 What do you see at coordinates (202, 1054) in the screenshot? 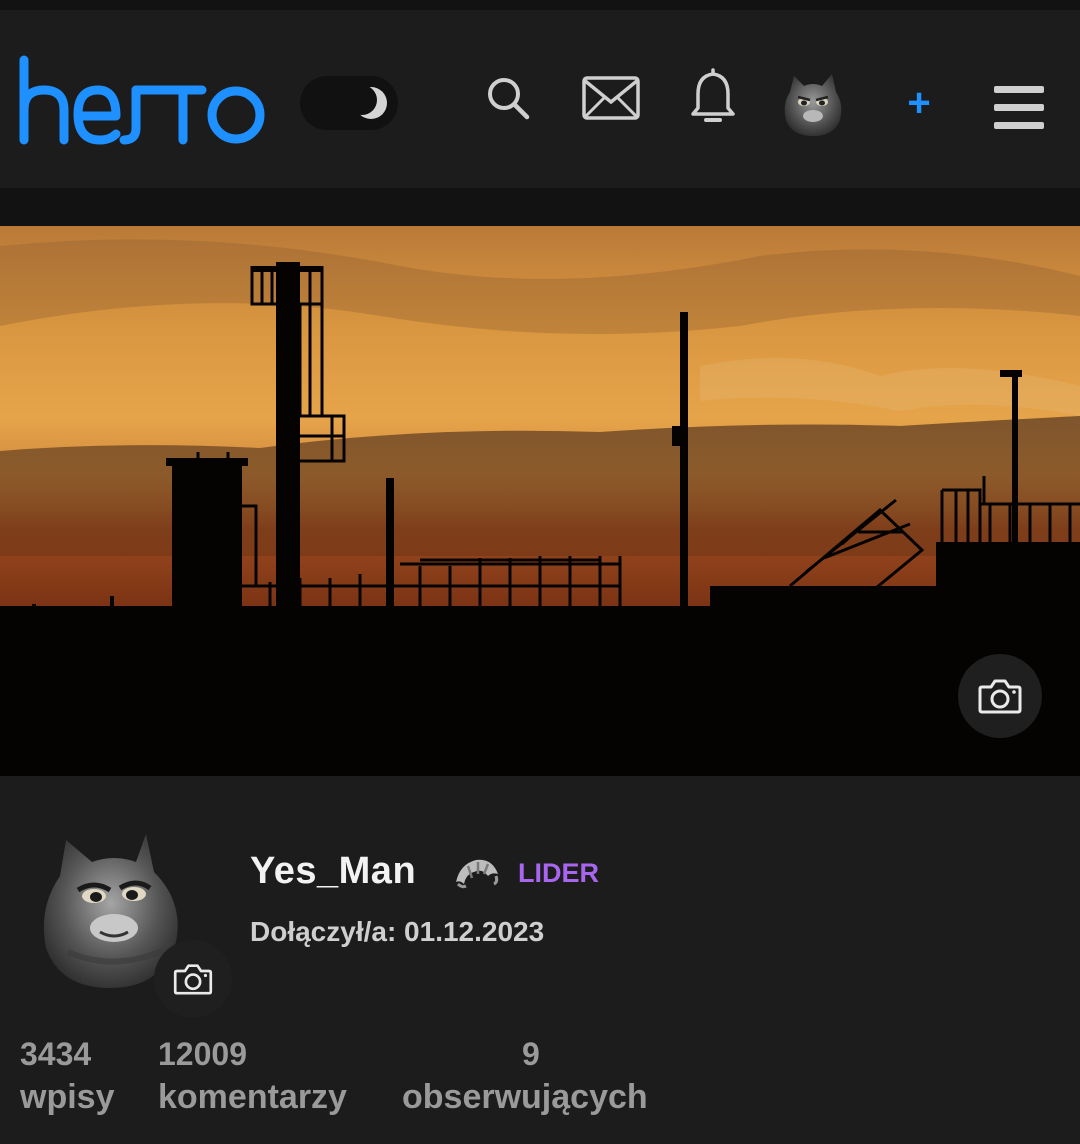
I see `stat-comments-count: 12009` at bounding box center [202, 1054].